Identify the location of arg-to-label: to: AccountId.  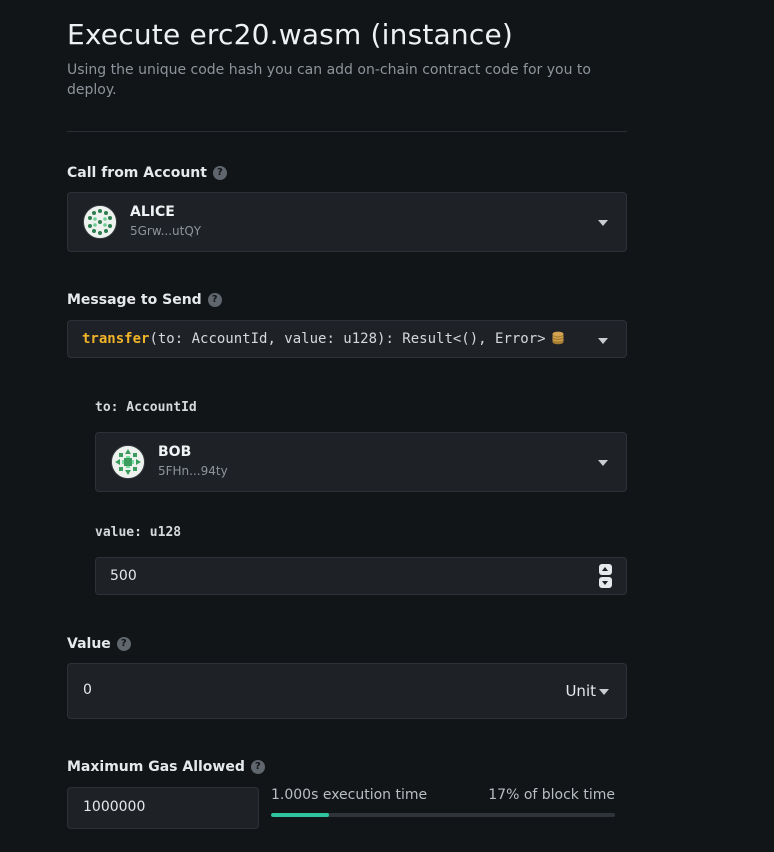
(146, 407).